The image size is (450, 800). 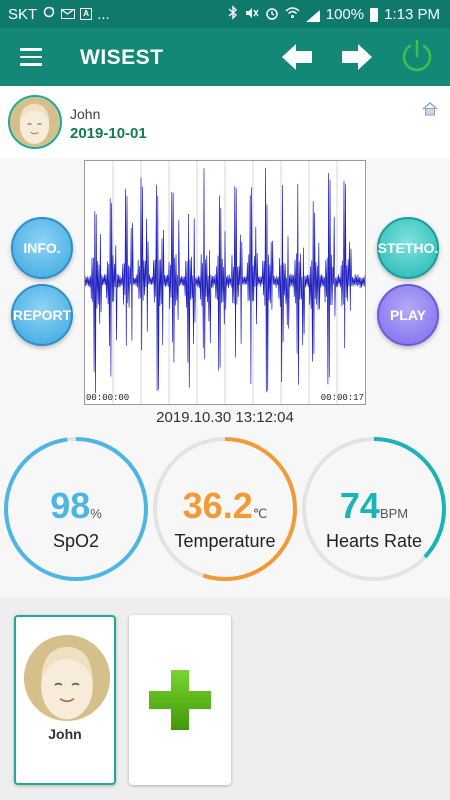 What do you see at coordinates (430, 109) in the screenshot?
I see `home-icon` at bounding box center [430, 109].